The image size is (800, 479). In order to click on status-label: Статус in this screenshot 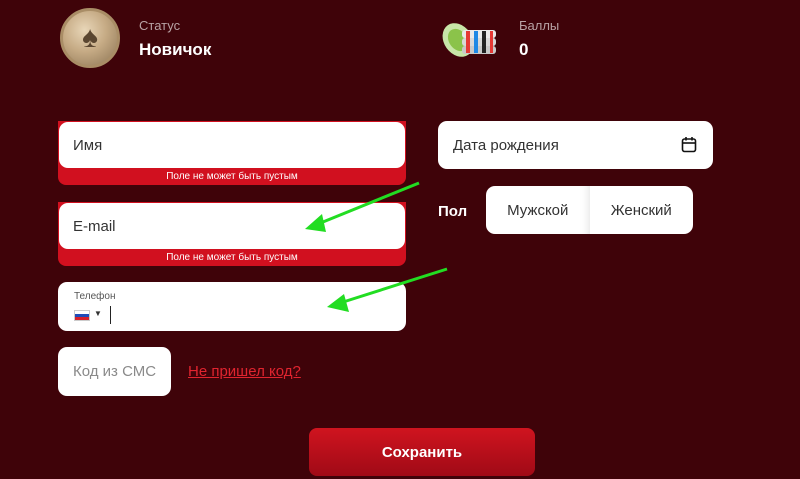, I will do `click(160, 25)`.